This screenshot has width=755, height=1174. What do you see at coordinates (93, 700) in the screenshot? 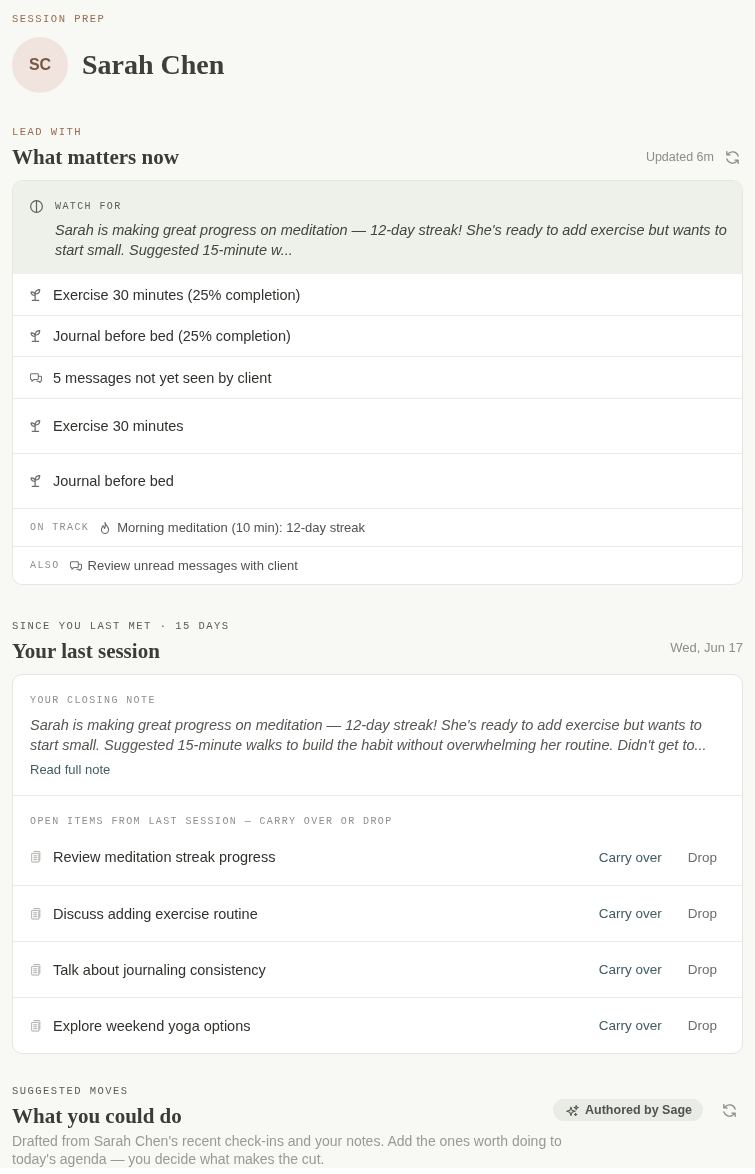
I see `closing-note-label: YOUR CLOSING NOTE` at bounding box center [93, 700].